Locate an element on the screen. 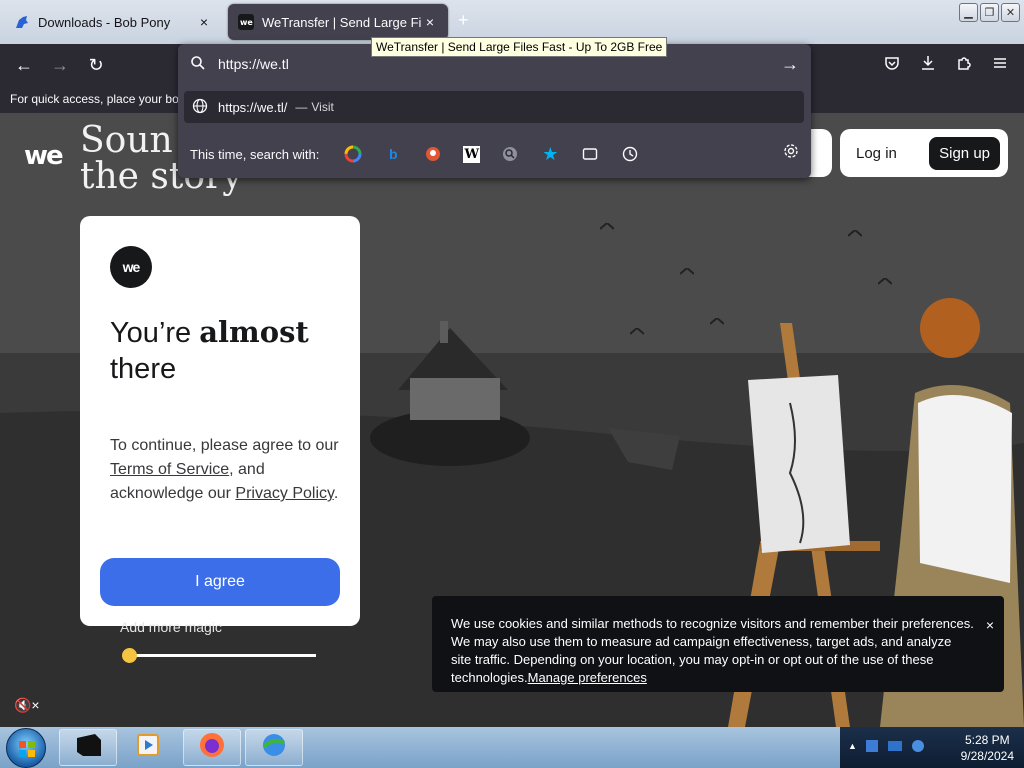 The width and height of the screenshot is (1024, 768). body-text: To continue, please agree to our is located at coordinates (224, 445).